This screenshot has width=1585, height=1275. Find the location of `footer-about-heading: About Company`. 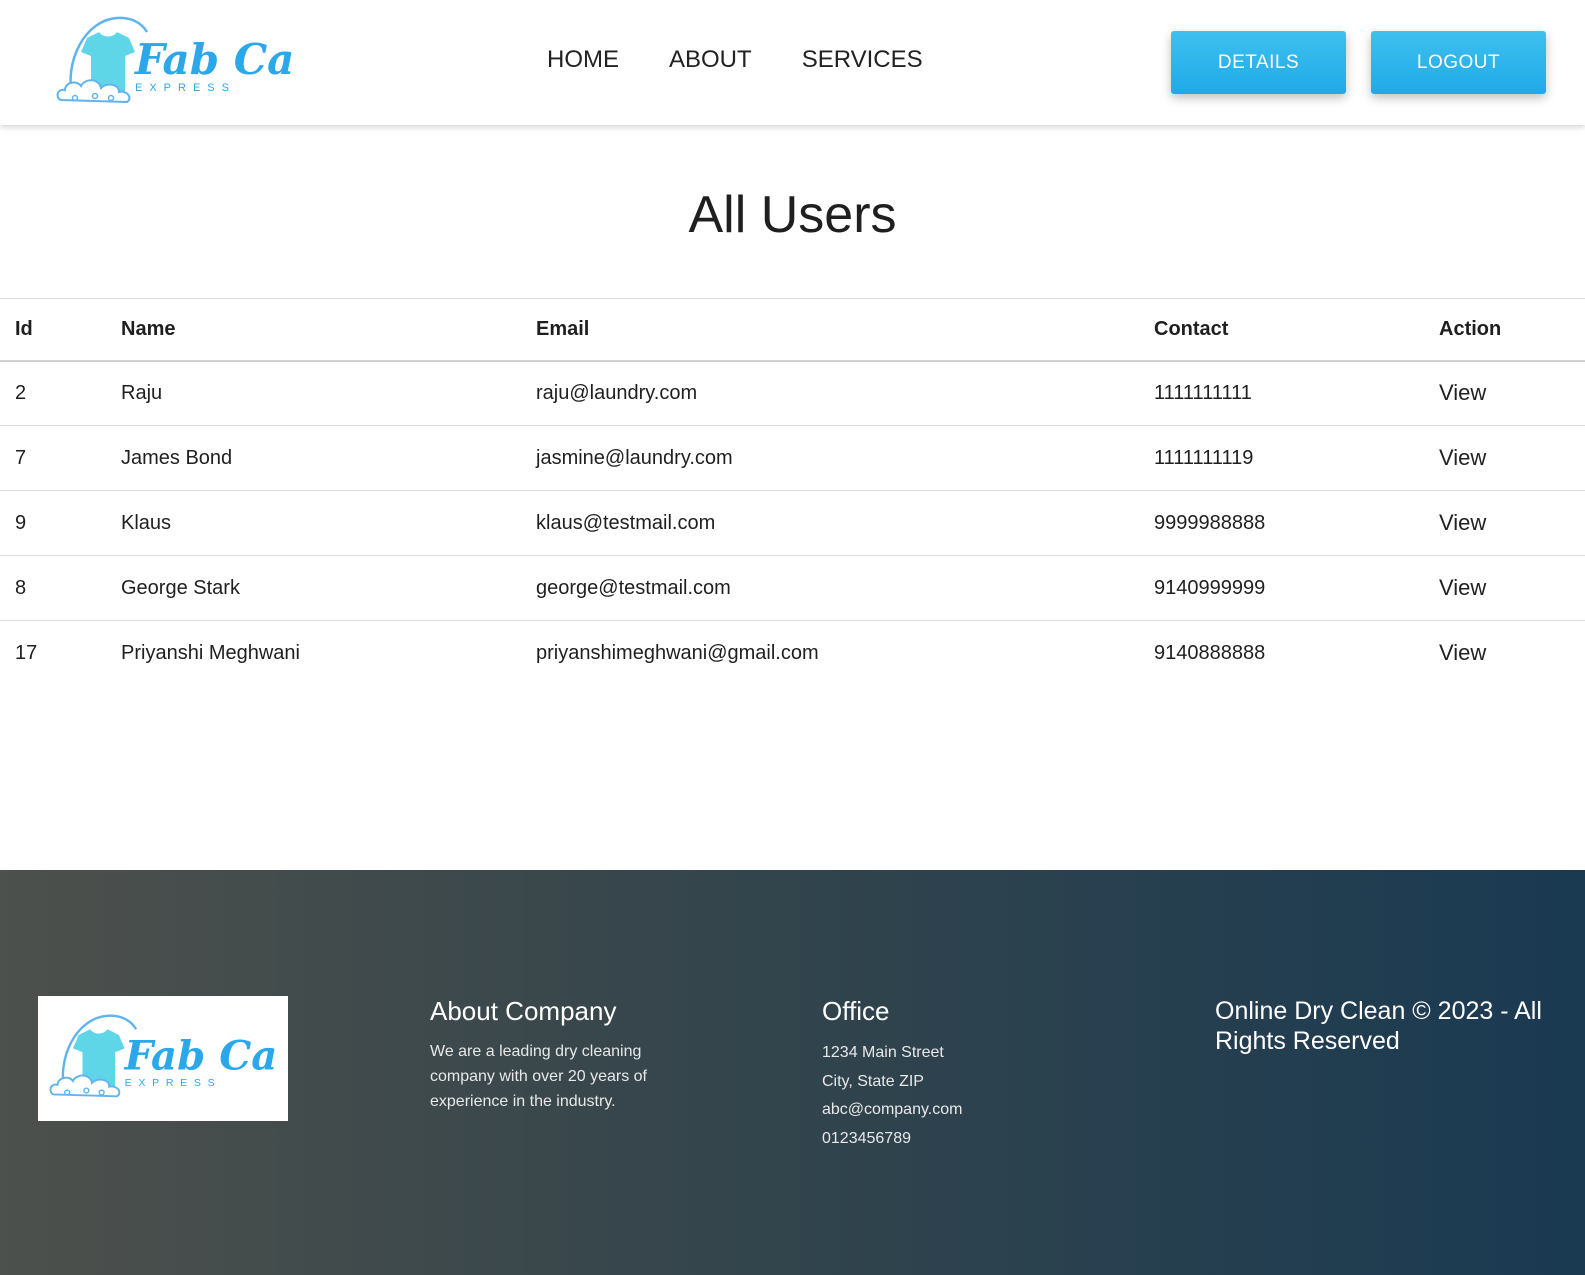

footer-about-heading: About Company is located at coordinates (523, 1011).